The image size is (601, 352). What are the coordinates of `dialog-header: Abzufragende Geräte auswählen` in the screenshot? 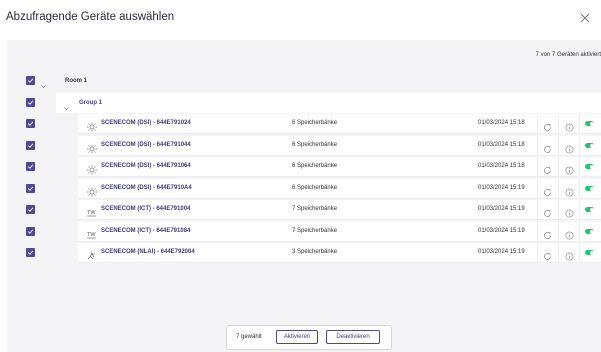 It's located at (300, 20).